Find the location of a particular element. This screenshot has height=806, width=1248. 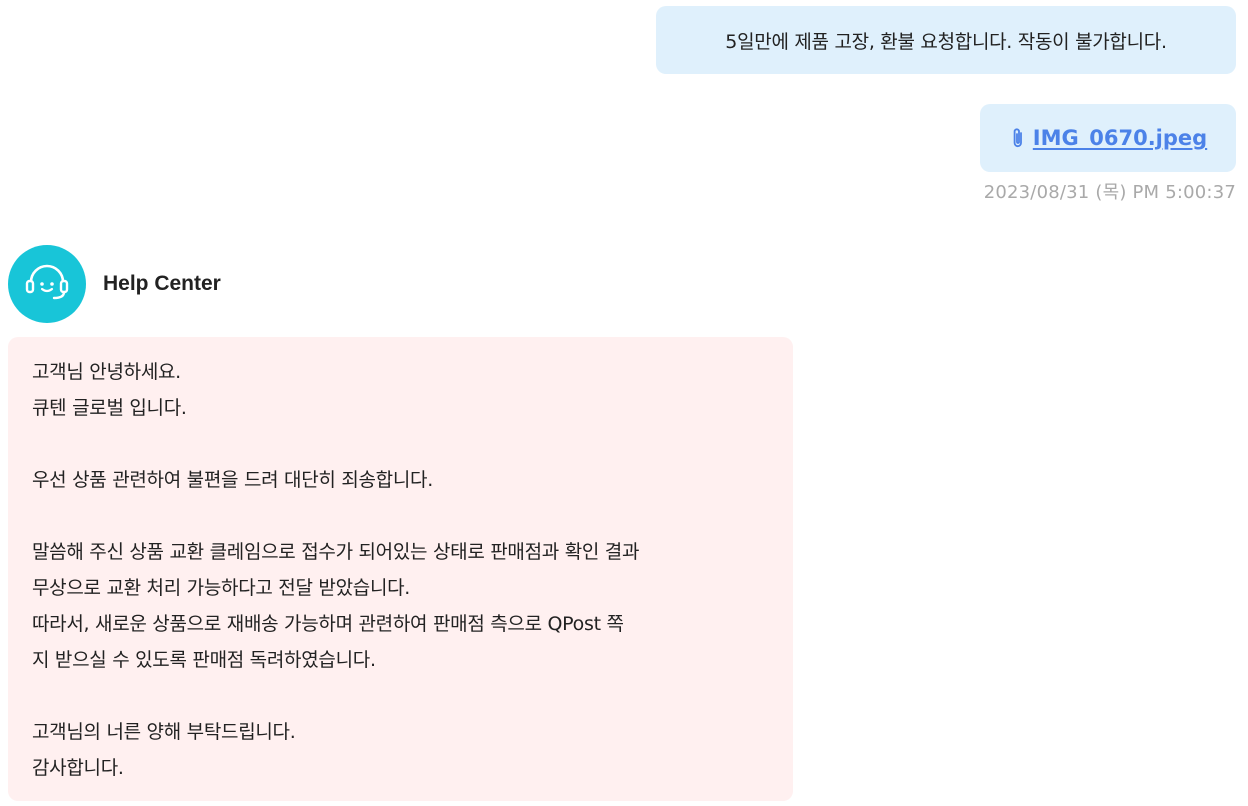

agent-message-line: 고객님 안녕하세요. is located at coordinates (106, 372).